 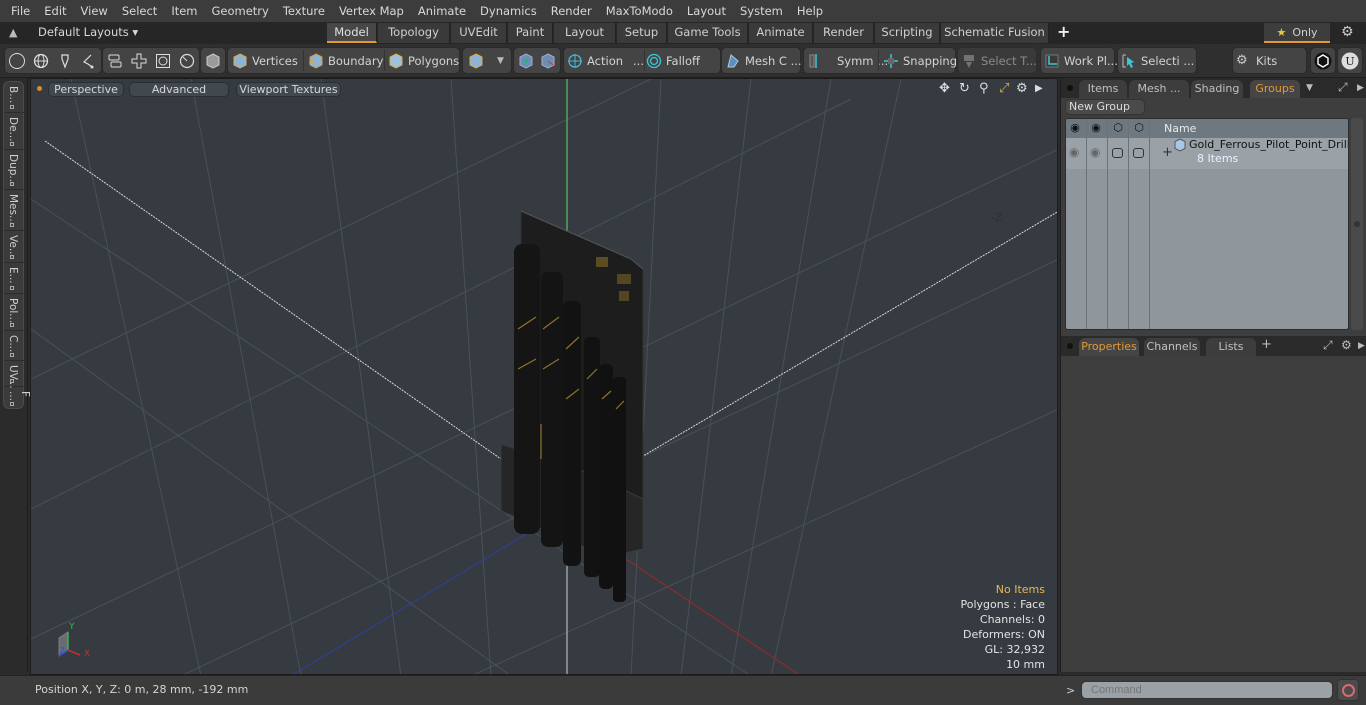 What do you see at coordinates (94, 11) in the screenshot?
I see `menu-view: View` at bounding box center [94, 11].